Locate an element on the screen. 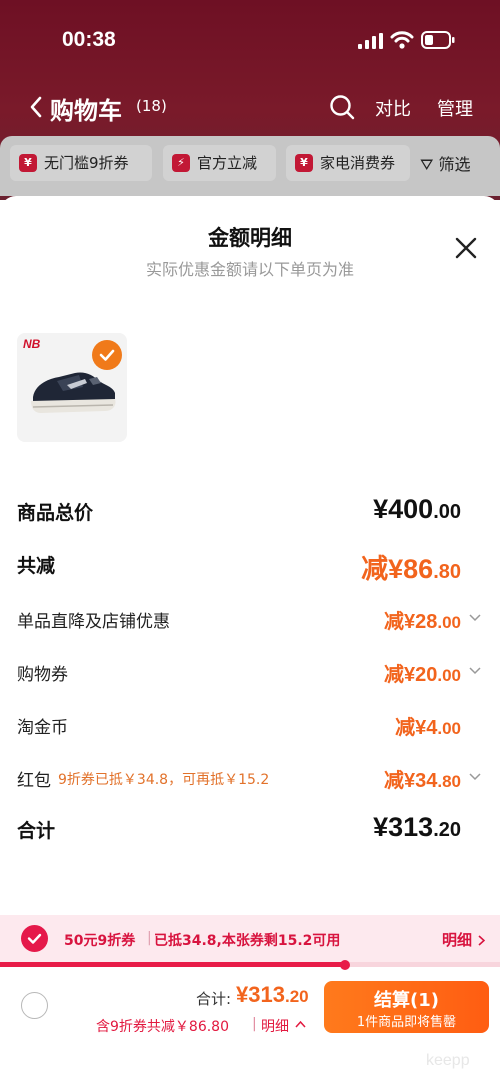 This screenshot has width=500, height=1087. coupon-detail-link: 明细 is located at coordinates (457, 939).